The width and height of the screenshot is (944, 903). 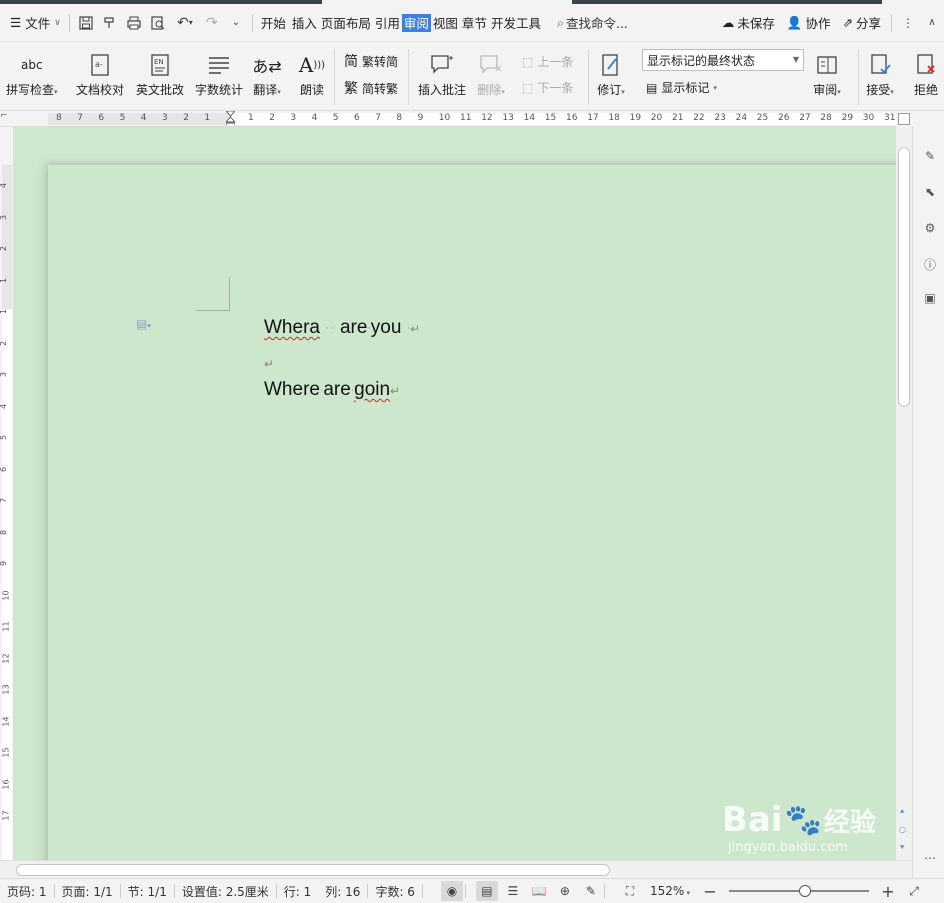 I want to click on tab-layout: 页面布局, so click(x=346, y=23).